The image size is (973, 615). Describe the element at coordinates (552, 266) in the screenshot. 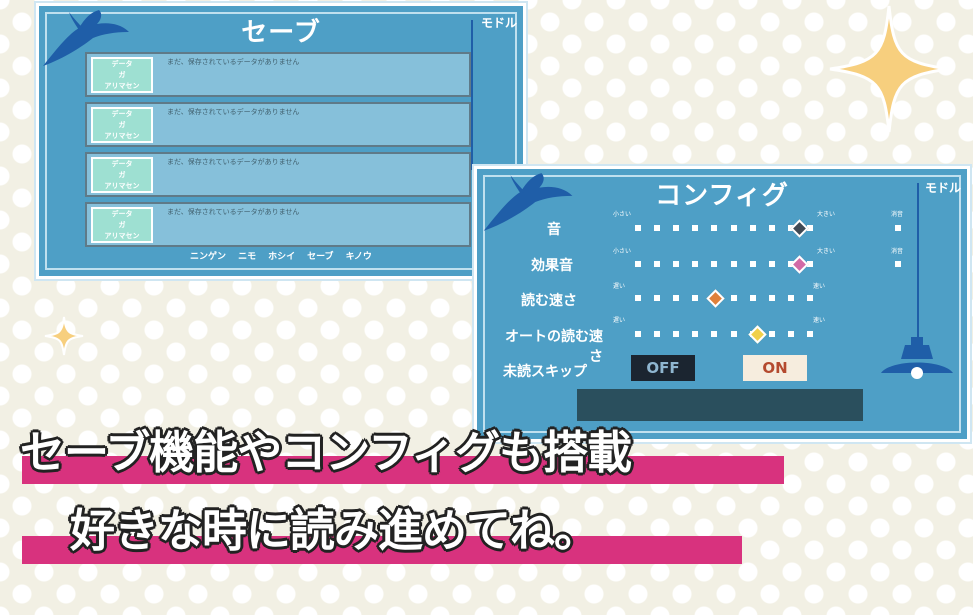

I see `config-label-se: 効果音` at that location.